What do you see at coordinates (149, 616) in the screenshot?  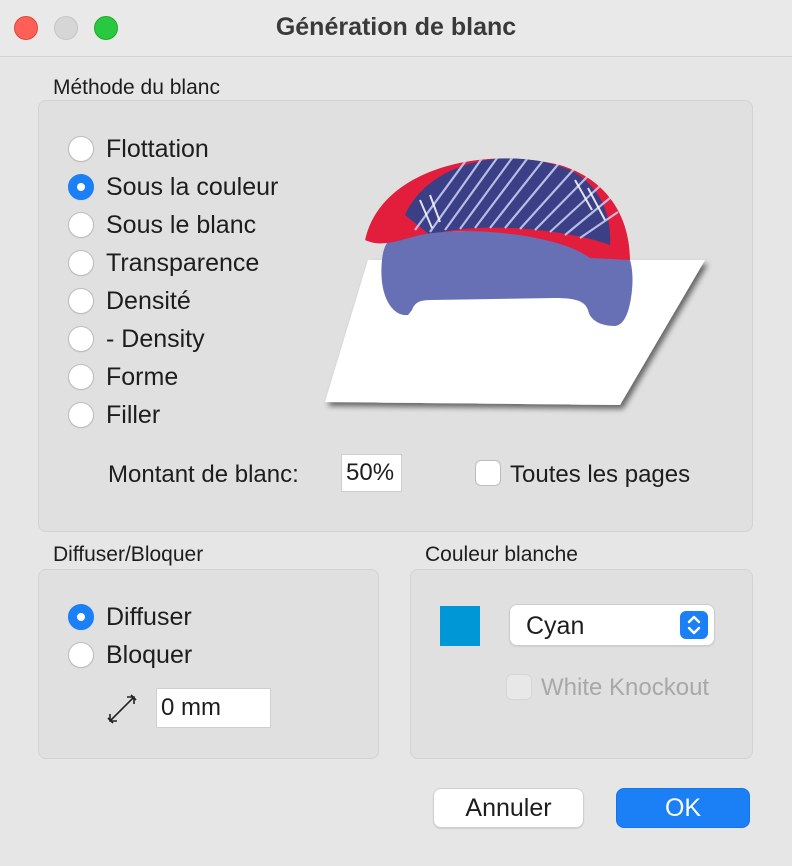 I see `radio-label: Diffuser` at bounding box center [149, 616].